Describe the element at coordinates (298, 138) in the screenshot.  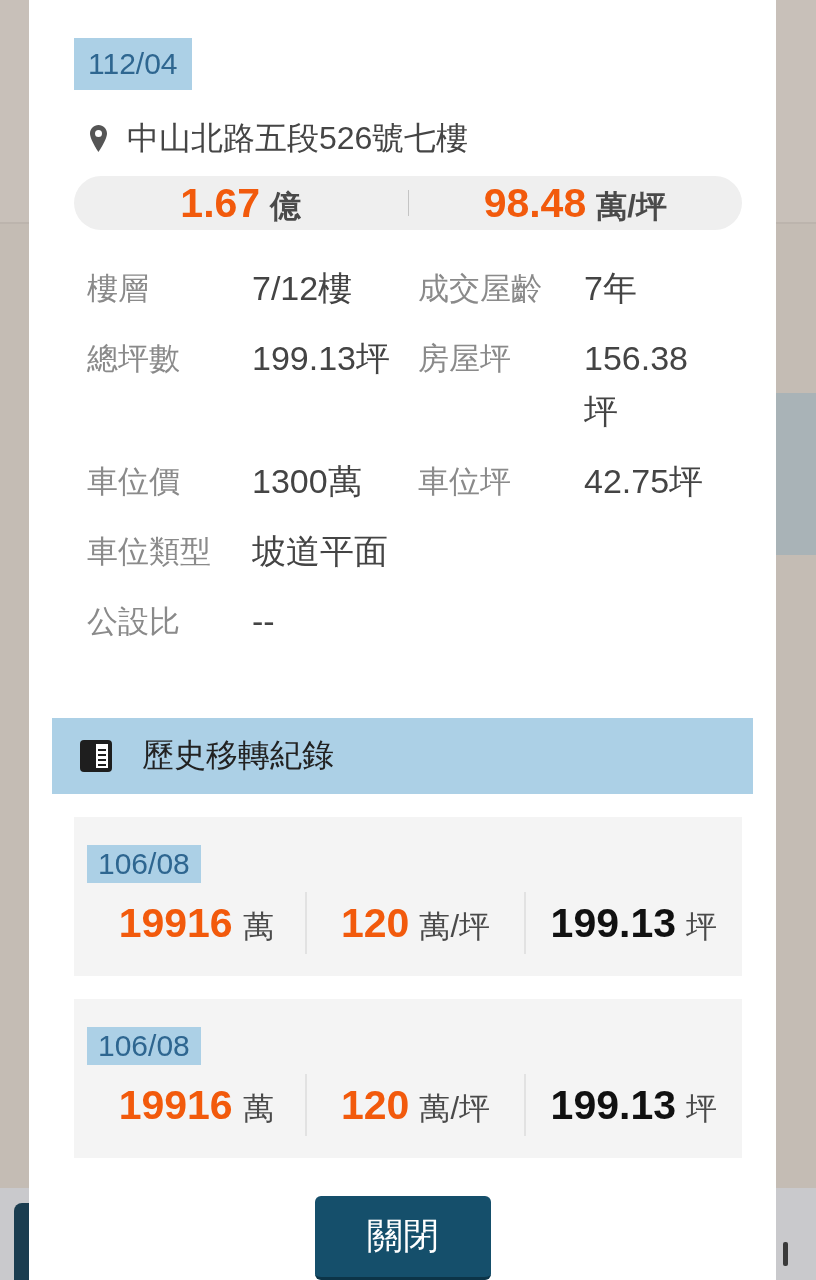
I see `address-text: 中山北路五段526號七樓` at that location.